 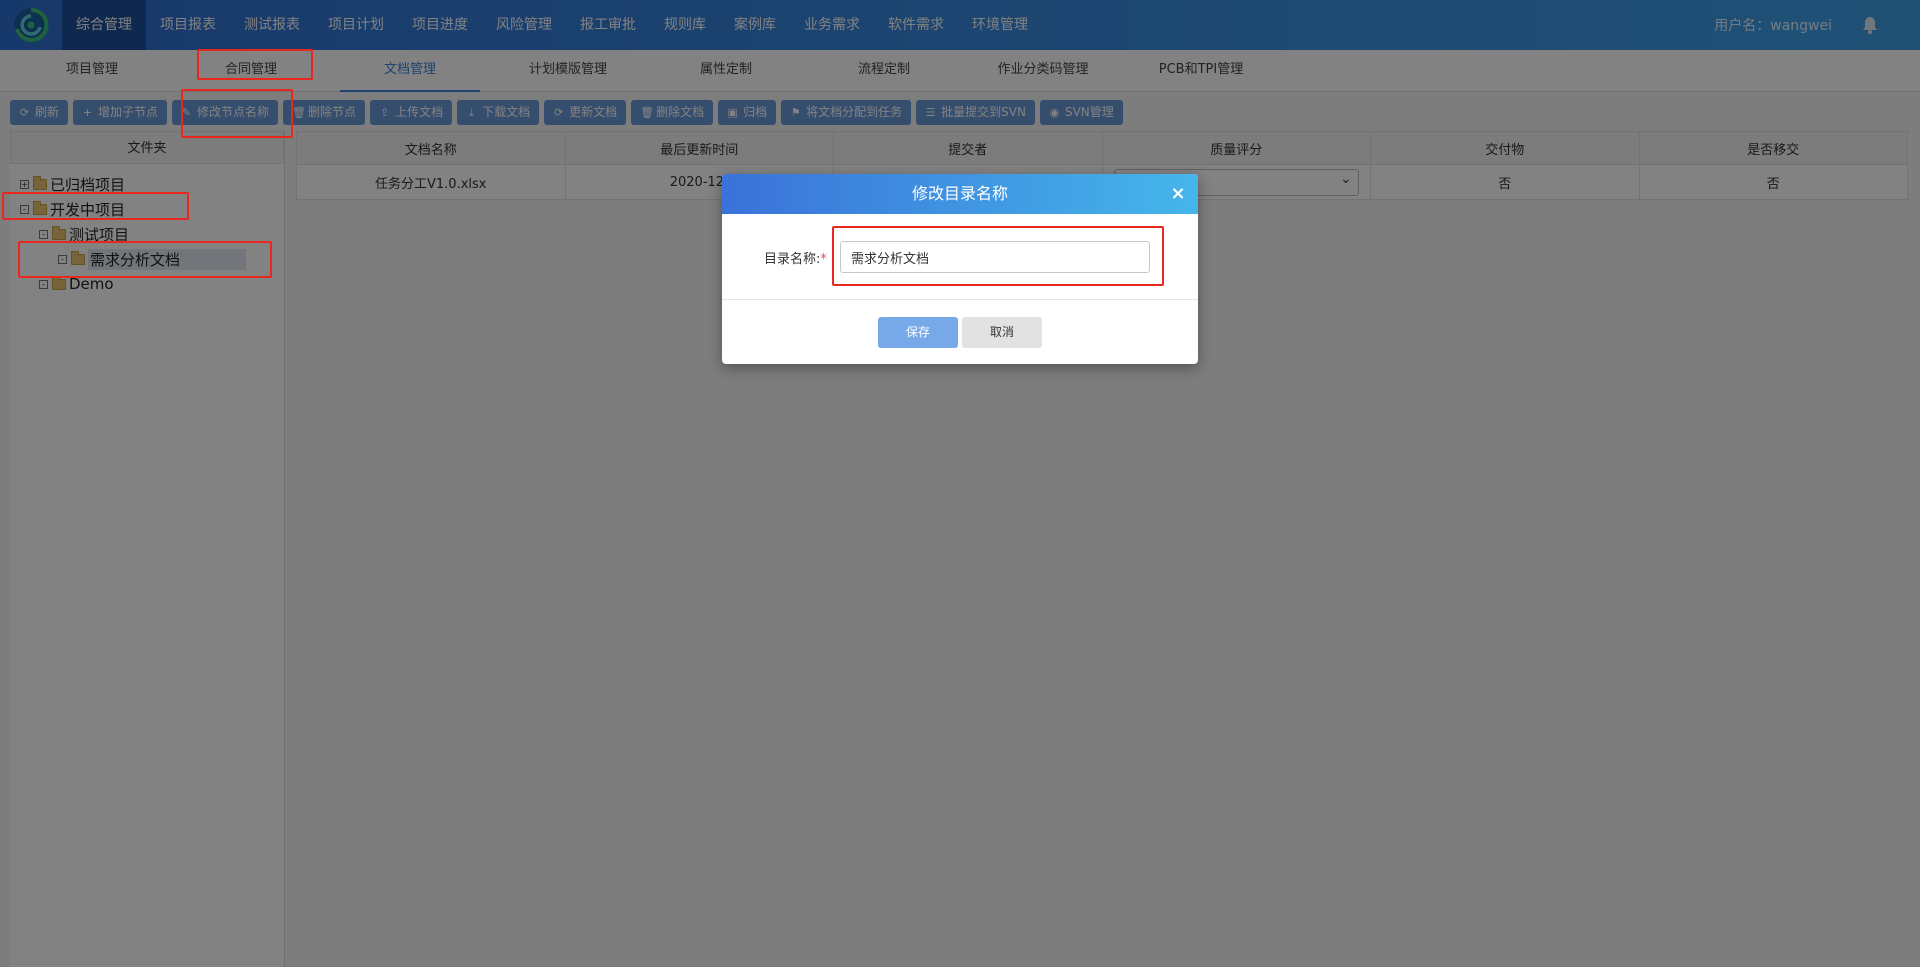 I want to click on annotation-box-requirements-folder, so click(x=145, y=259).